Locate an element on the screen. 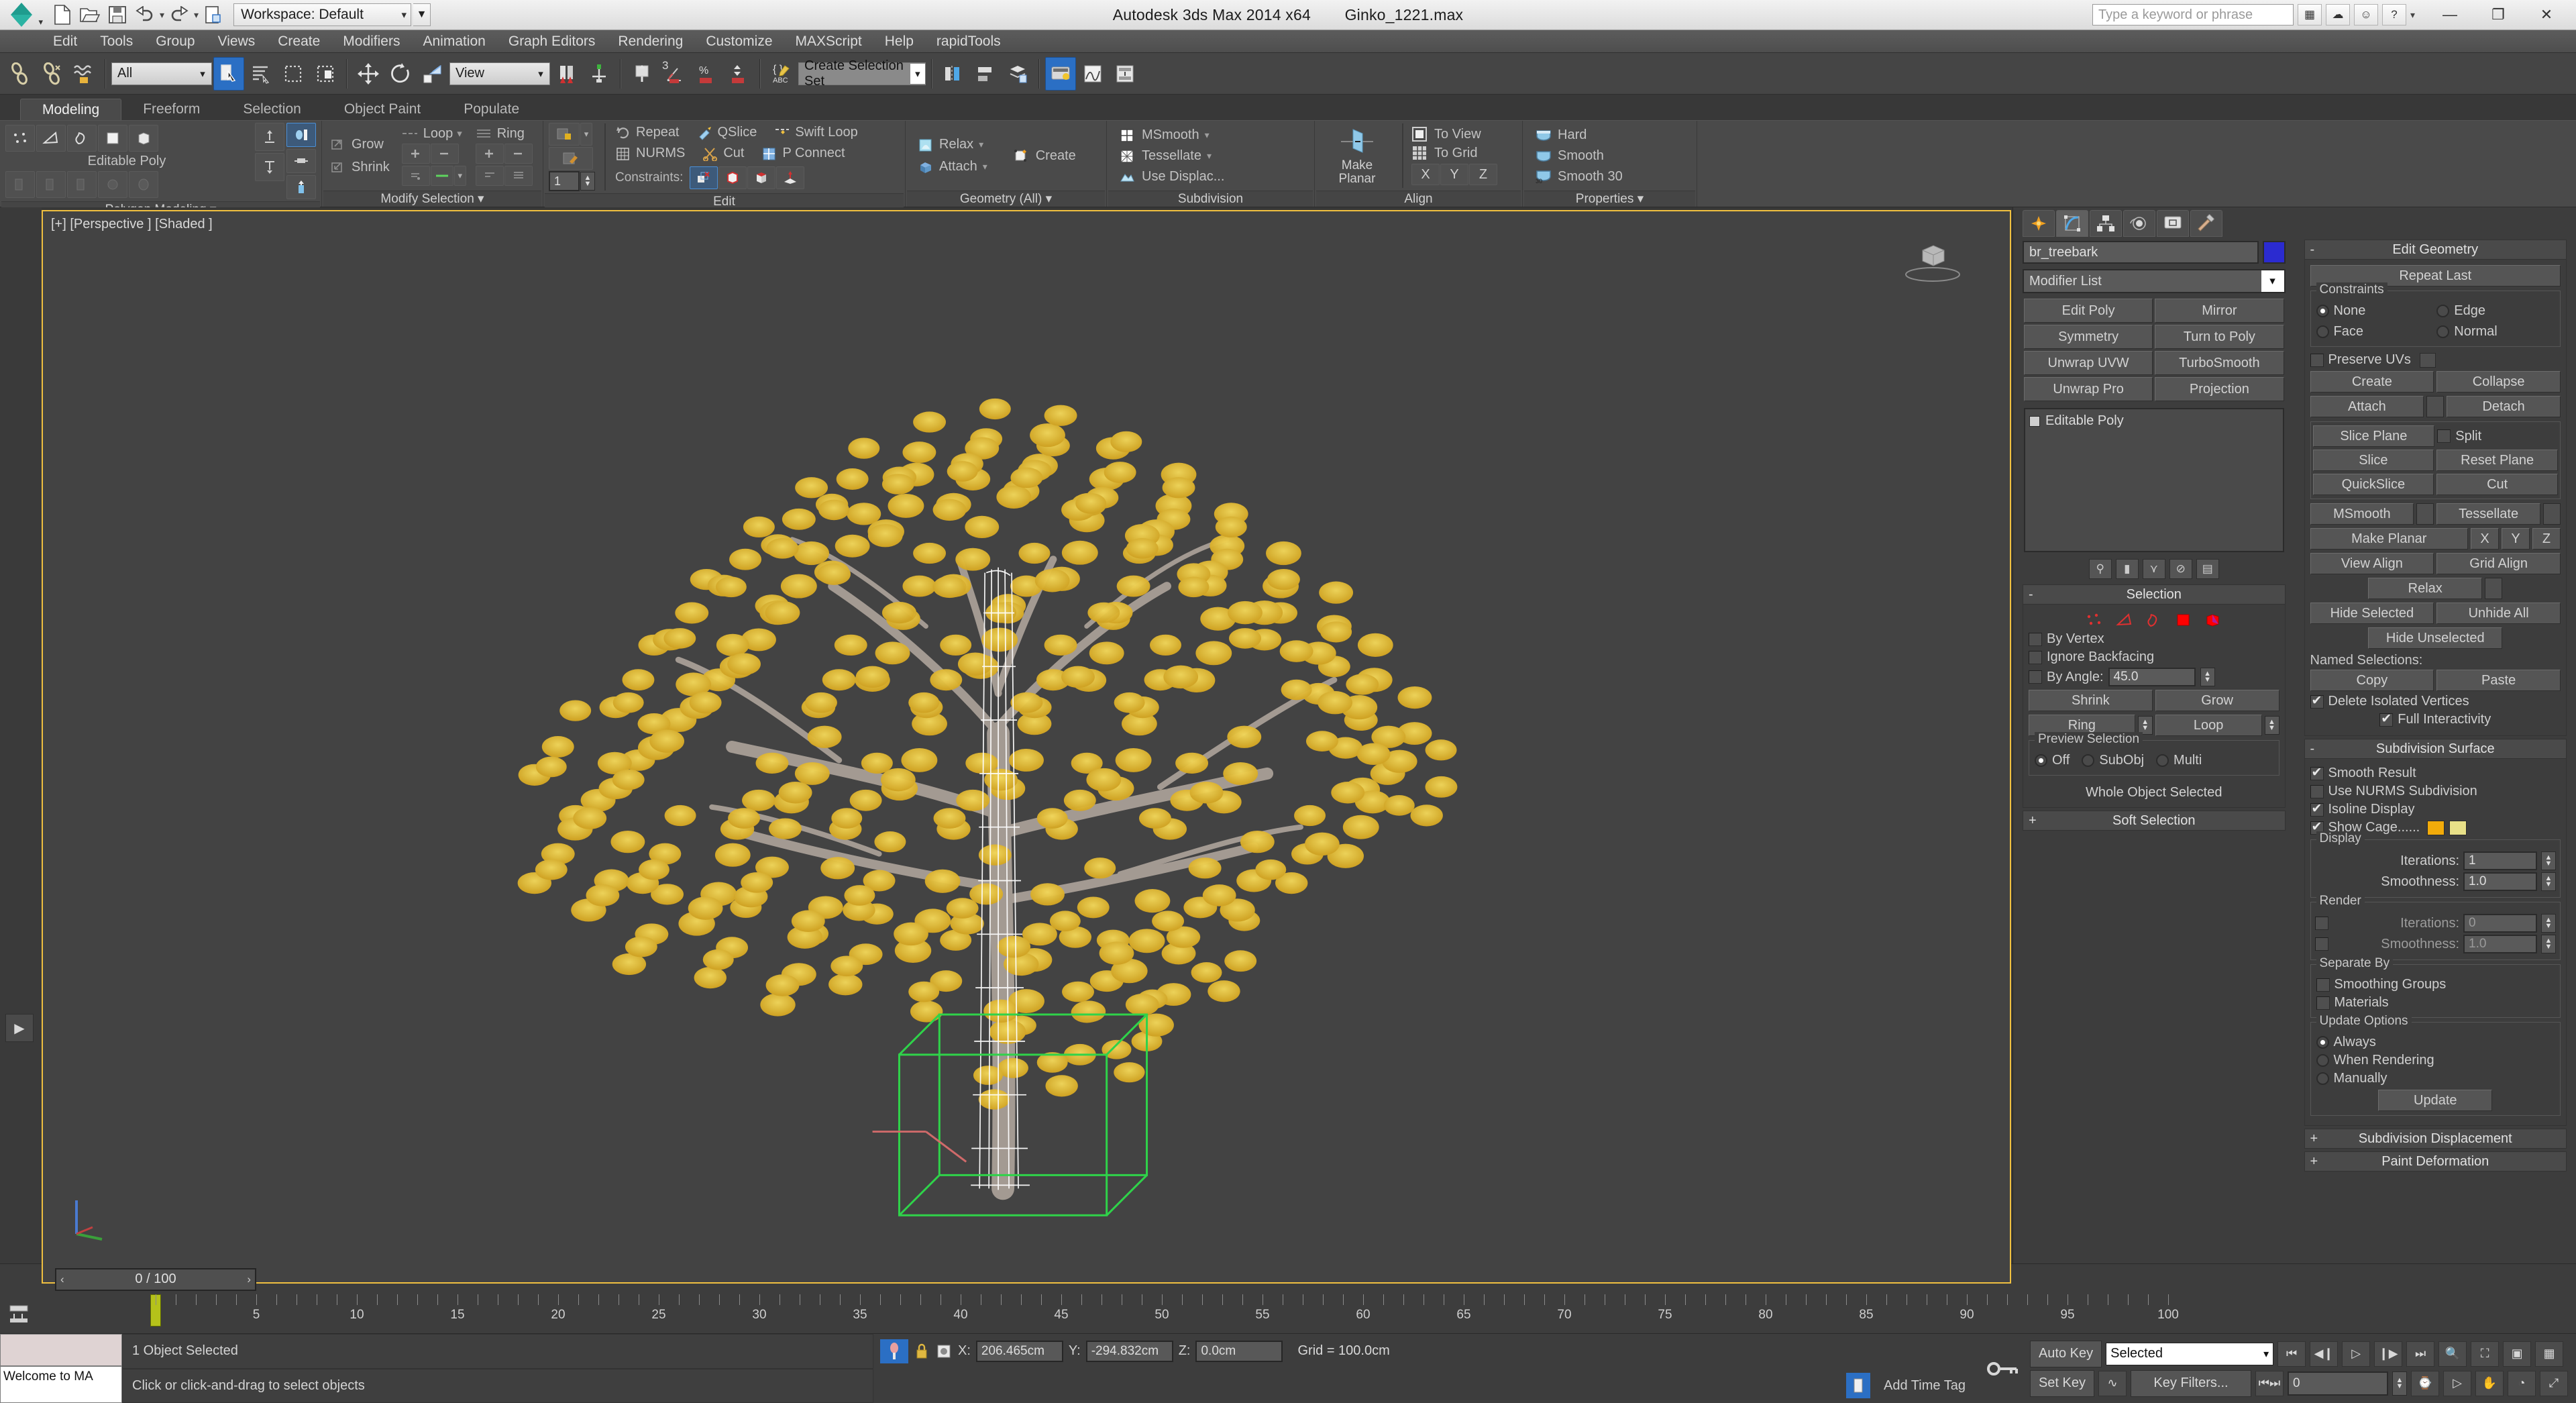  unlink-selection-icon is located at coordinates (51, 74).